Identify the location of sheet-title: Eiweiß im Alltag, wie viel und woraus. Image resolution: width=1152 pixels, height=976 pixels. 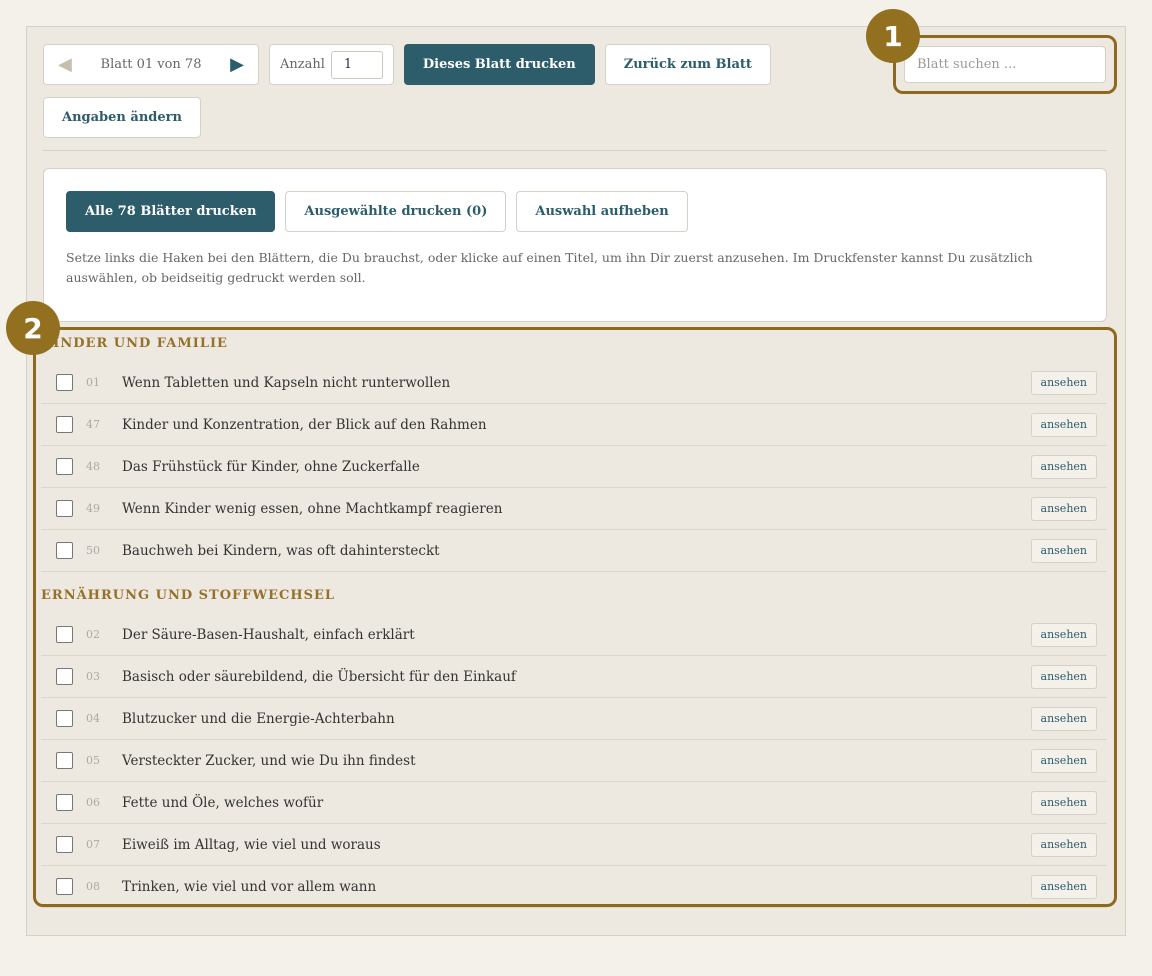
(576, 845).